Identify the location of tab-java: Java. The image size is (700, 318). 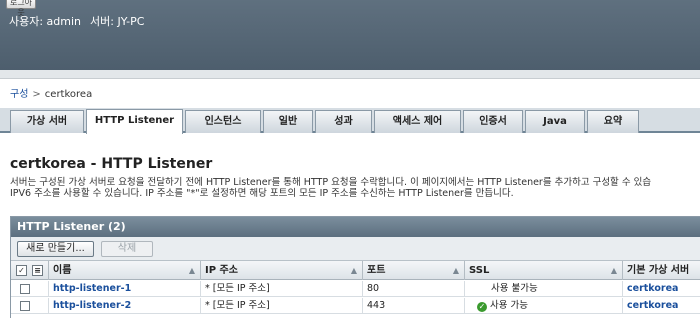
(555, 121).